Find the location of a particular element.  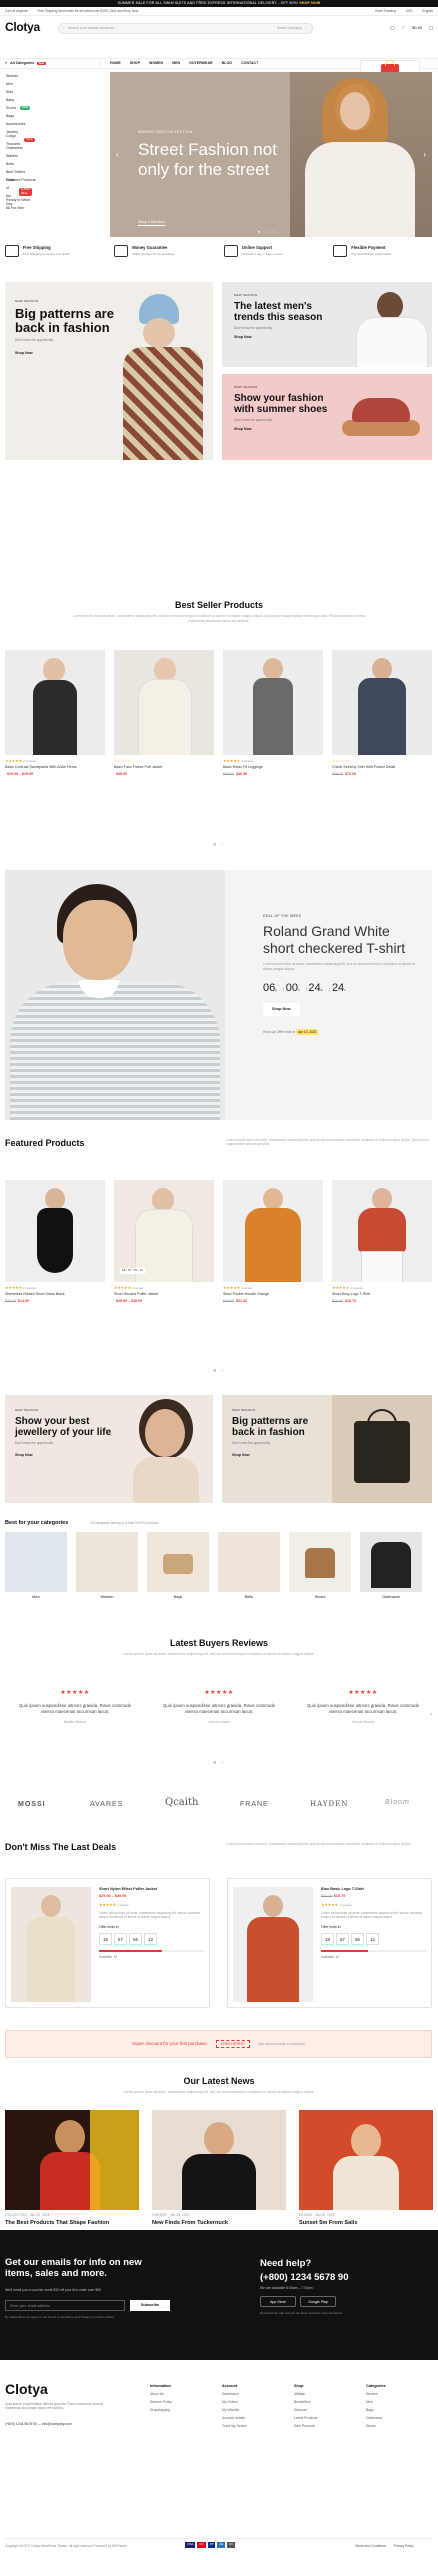

news-category: COLLECTION is located at coordinates (16, 2215).